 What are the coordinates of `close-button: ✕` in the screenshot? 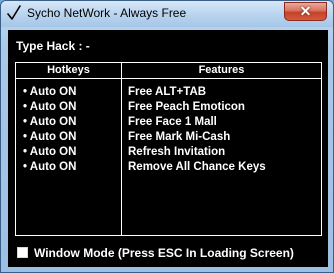 It's located at (305, 11).